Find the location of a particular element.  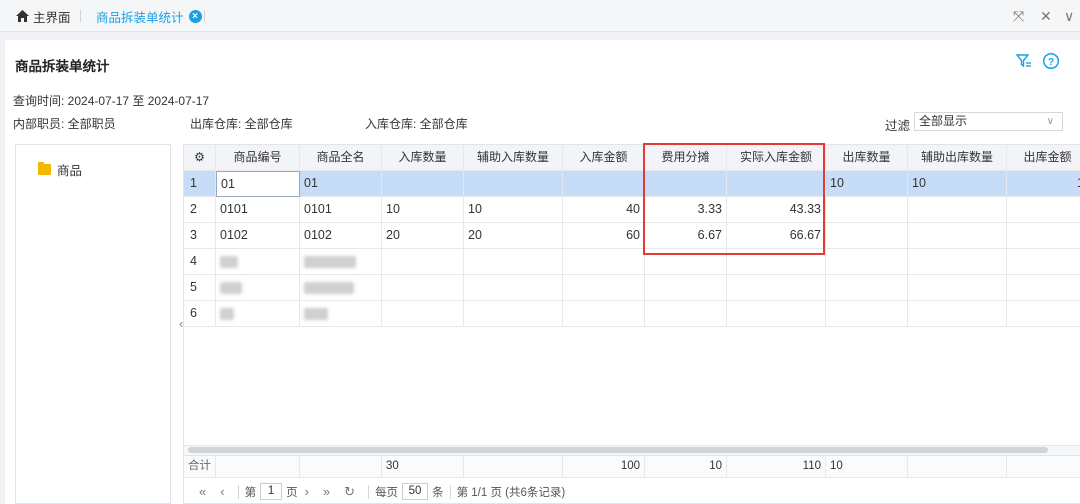

table-row: 1 01 01 10 10 1 is located at coordinates (632, 184).